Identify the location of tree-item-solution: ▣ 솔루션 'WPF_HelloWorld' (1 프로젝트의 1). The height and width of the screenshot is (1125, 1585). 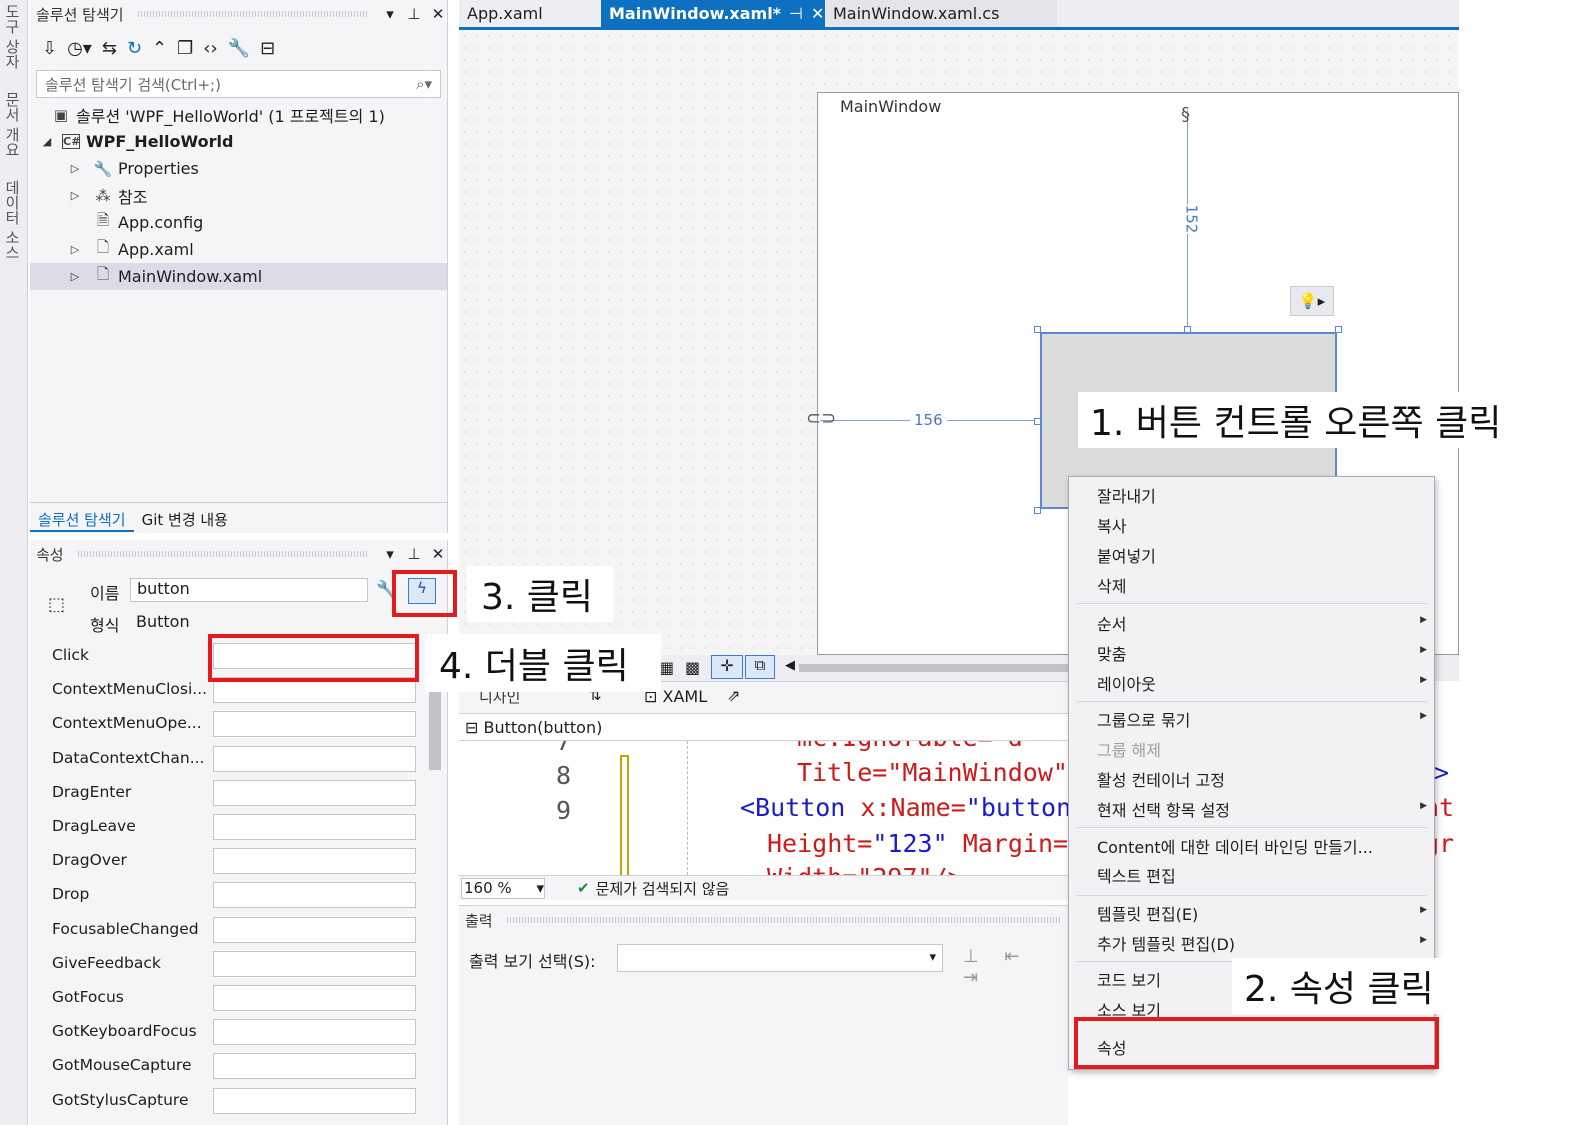
(238, 114).